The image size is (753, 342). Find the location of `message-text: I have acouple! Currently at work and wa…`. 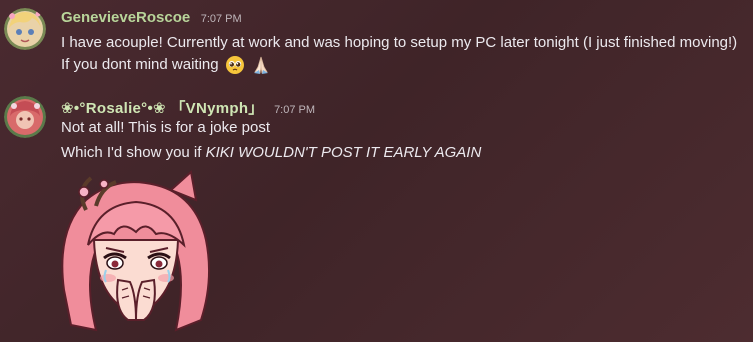

message-text: I have acouple! Currently at work and wa… is located at coordinates (399, 42).